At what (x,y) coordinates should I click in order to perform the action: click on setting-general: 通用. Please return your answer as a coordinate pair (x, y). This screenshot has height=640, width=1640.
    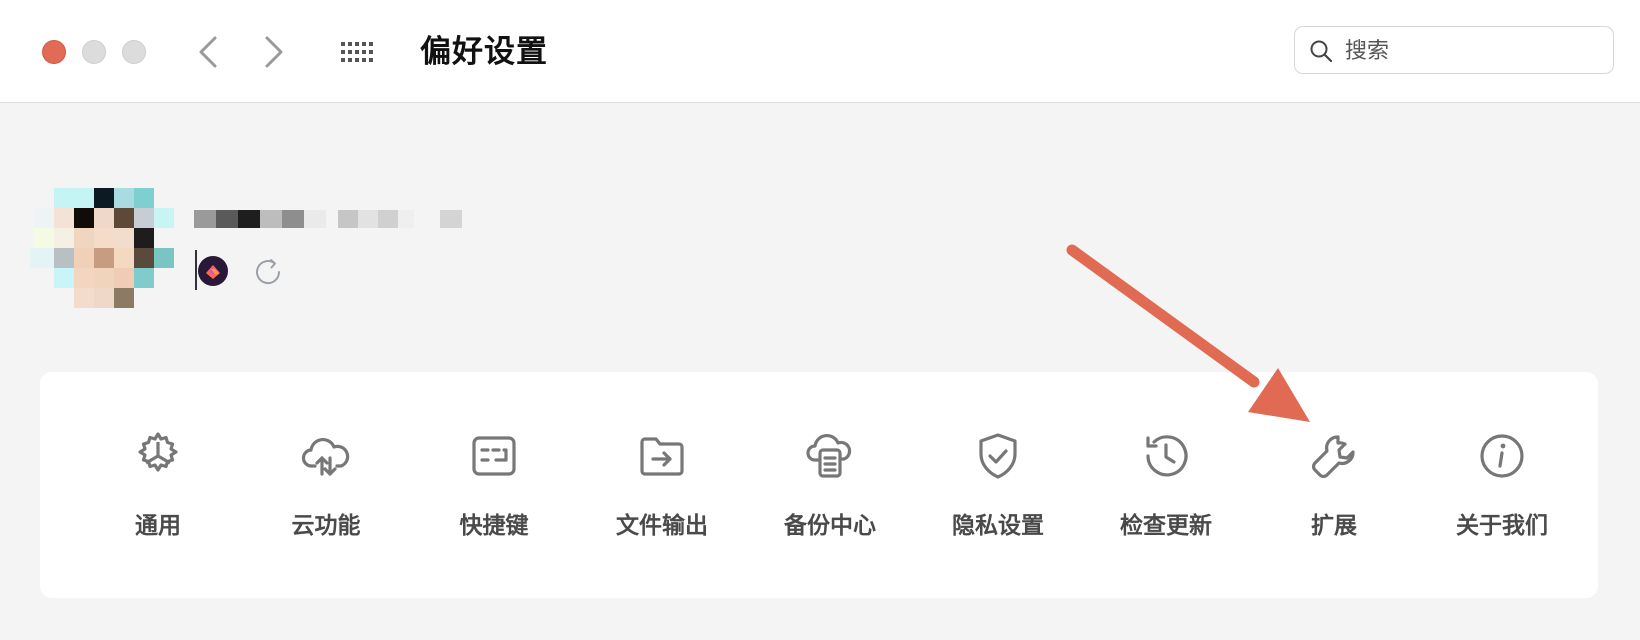
    Looking at the image, I should click on (158, 495).